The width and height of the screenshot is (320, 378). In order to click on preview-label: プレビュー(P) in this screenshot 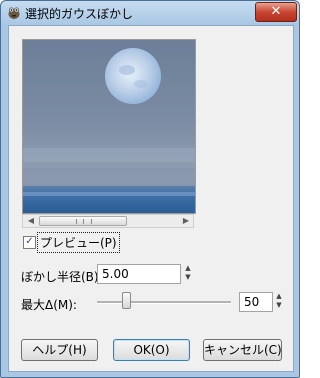, I will do `click(78, 242)`.